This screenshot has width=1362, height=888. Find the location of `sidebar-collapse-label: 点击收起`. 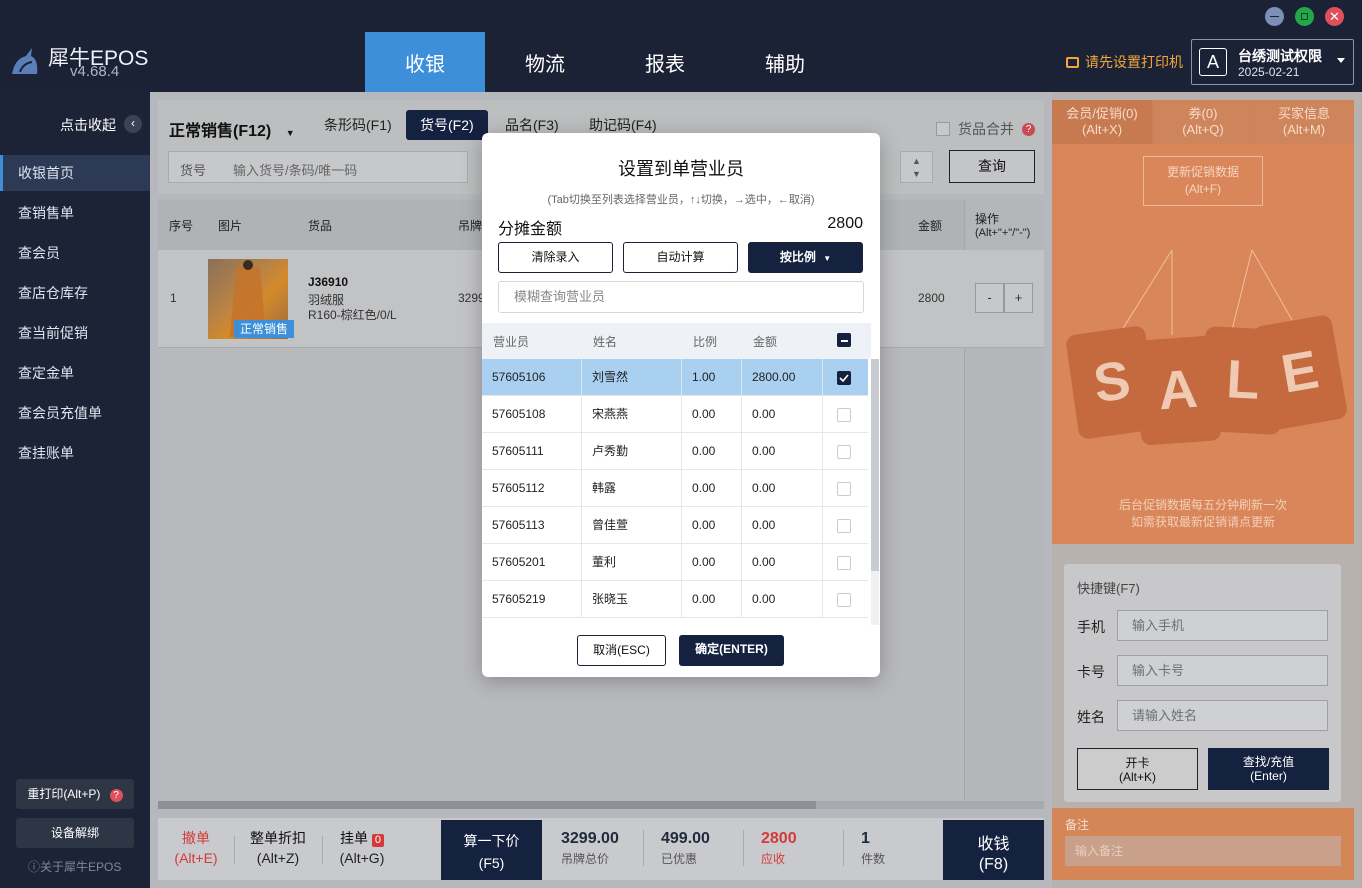

sidebar-collapse-label: 点击收起 is located at coordinates (88, 125).